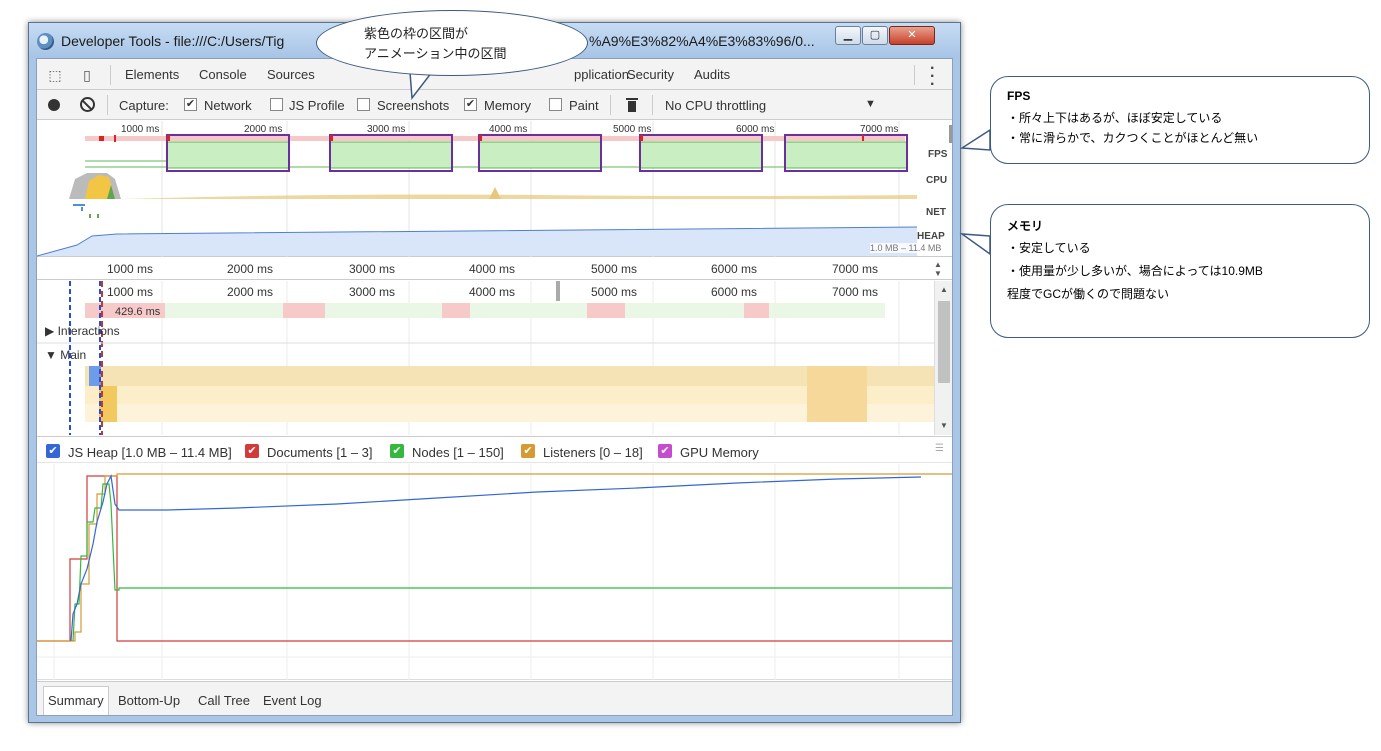  Describe the element at coordinates (292, 700) in the screenshot. I see `tab-event-log: Event Log` at that location.